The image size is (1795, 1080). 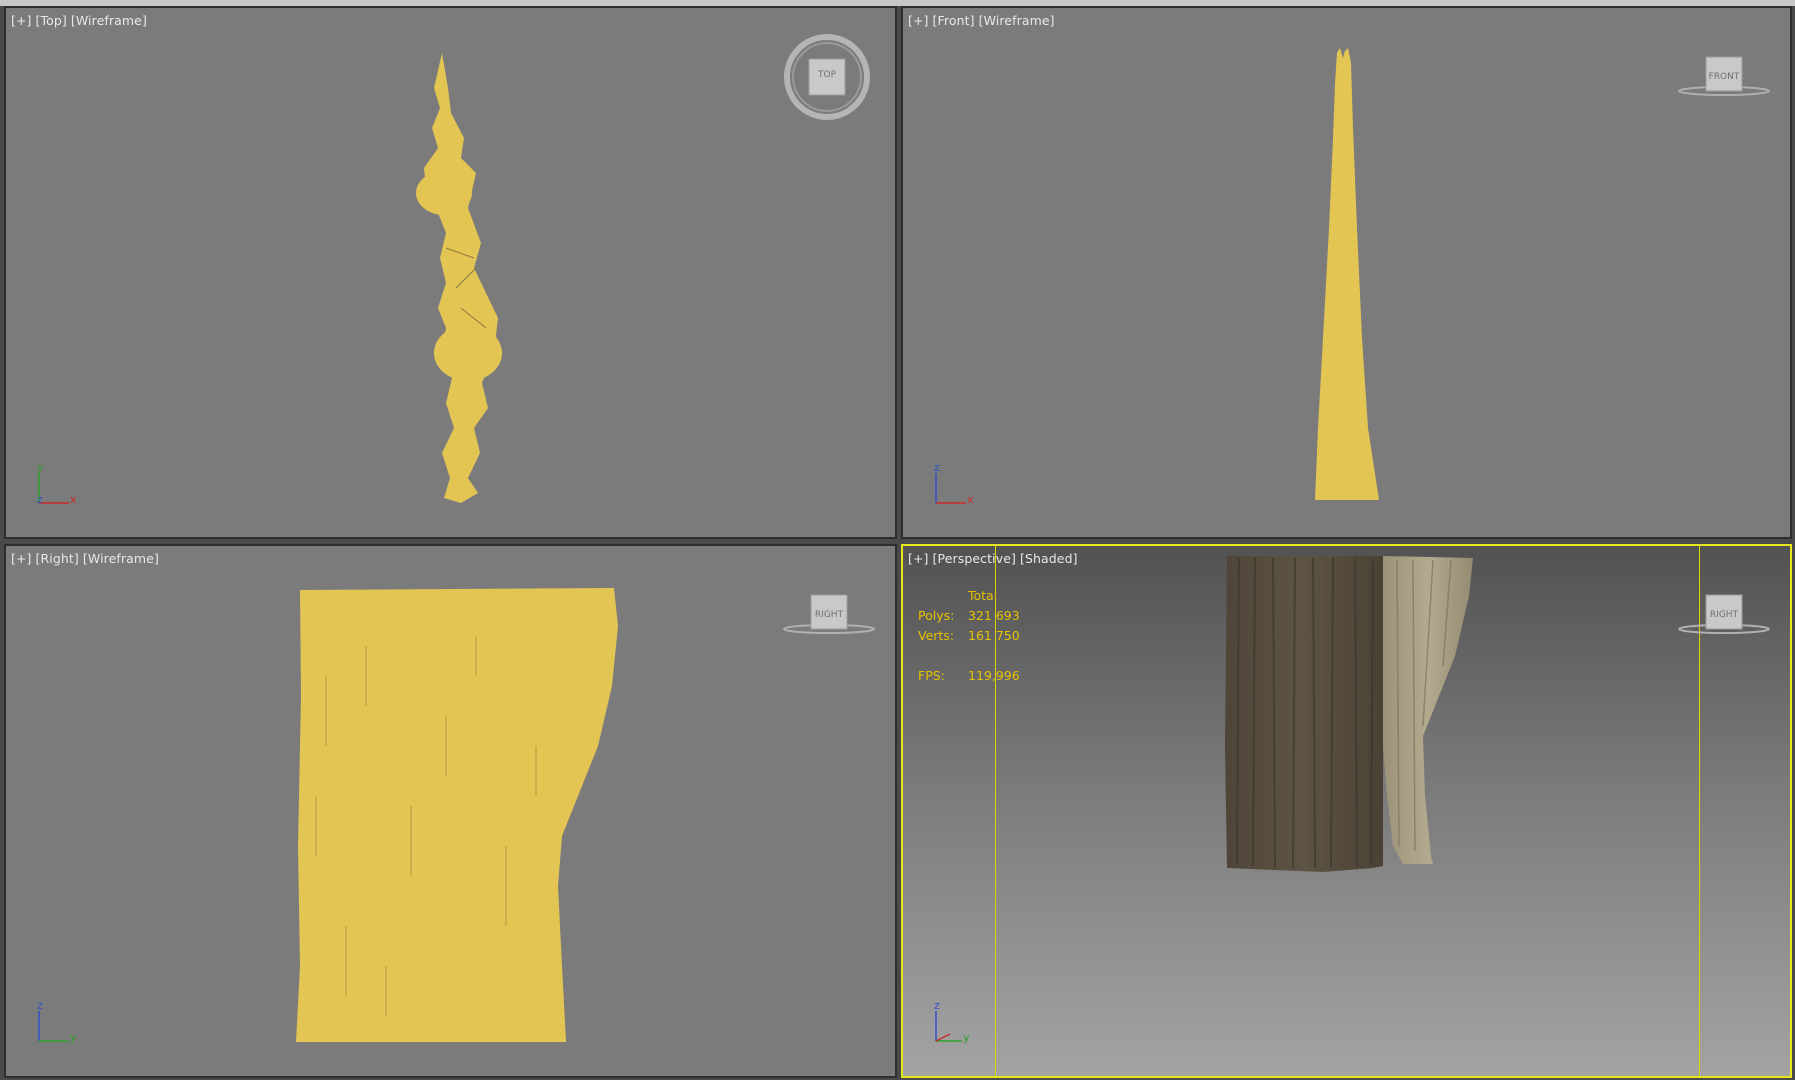 I want to click on curtain-front-wireframe, so click(x=1347, y=274).